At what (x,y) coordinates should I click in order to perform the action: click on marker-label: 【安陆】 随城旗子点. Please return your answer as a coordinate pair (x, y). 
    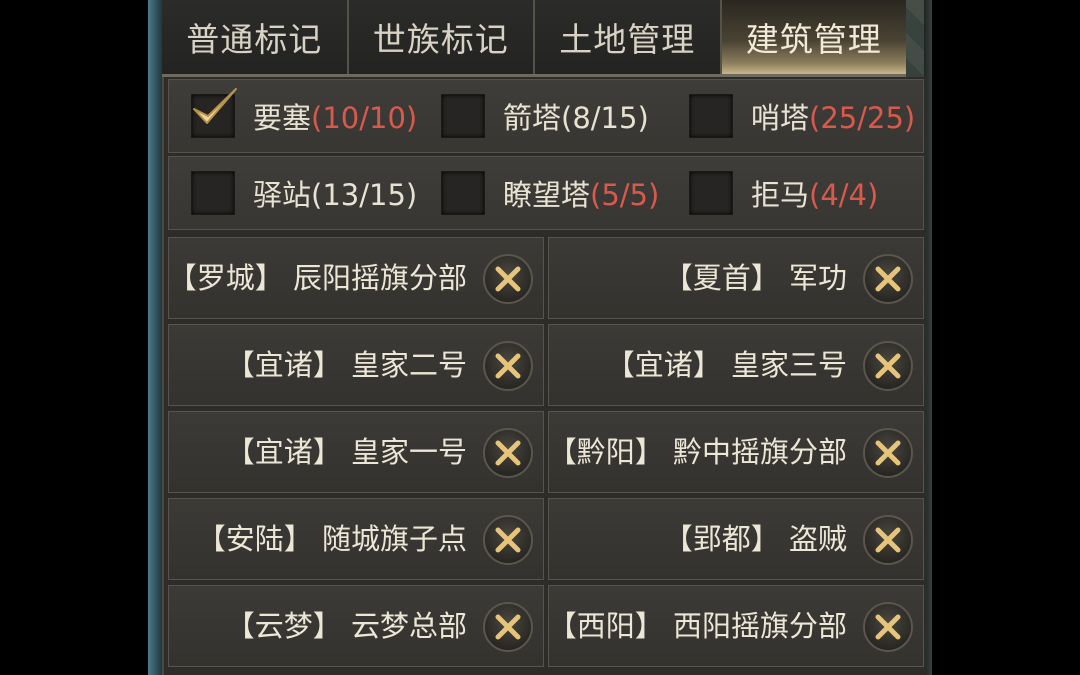
    Looking at the image, I should click on (331, 539).